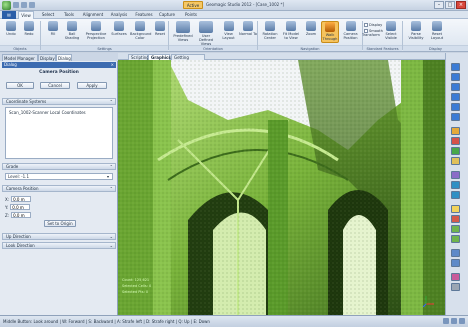  I want to click on background-color-label: Background Color, so click(141, 36).